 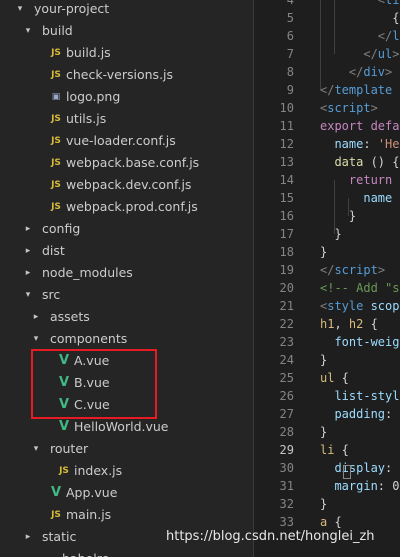 I want to click on line-number: 25, so click(x=286, y=378).